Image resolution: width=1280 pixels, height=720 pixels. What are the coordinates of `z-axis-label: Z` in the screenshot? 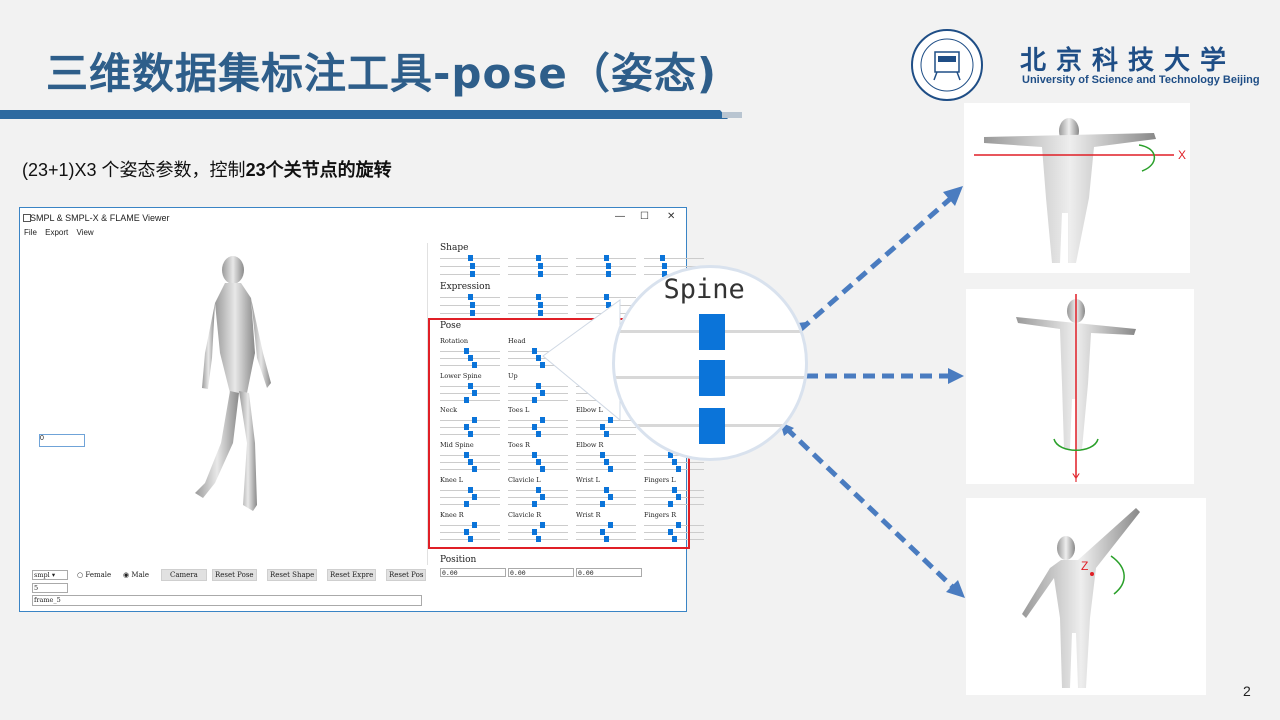 It's located at (1085, 566).